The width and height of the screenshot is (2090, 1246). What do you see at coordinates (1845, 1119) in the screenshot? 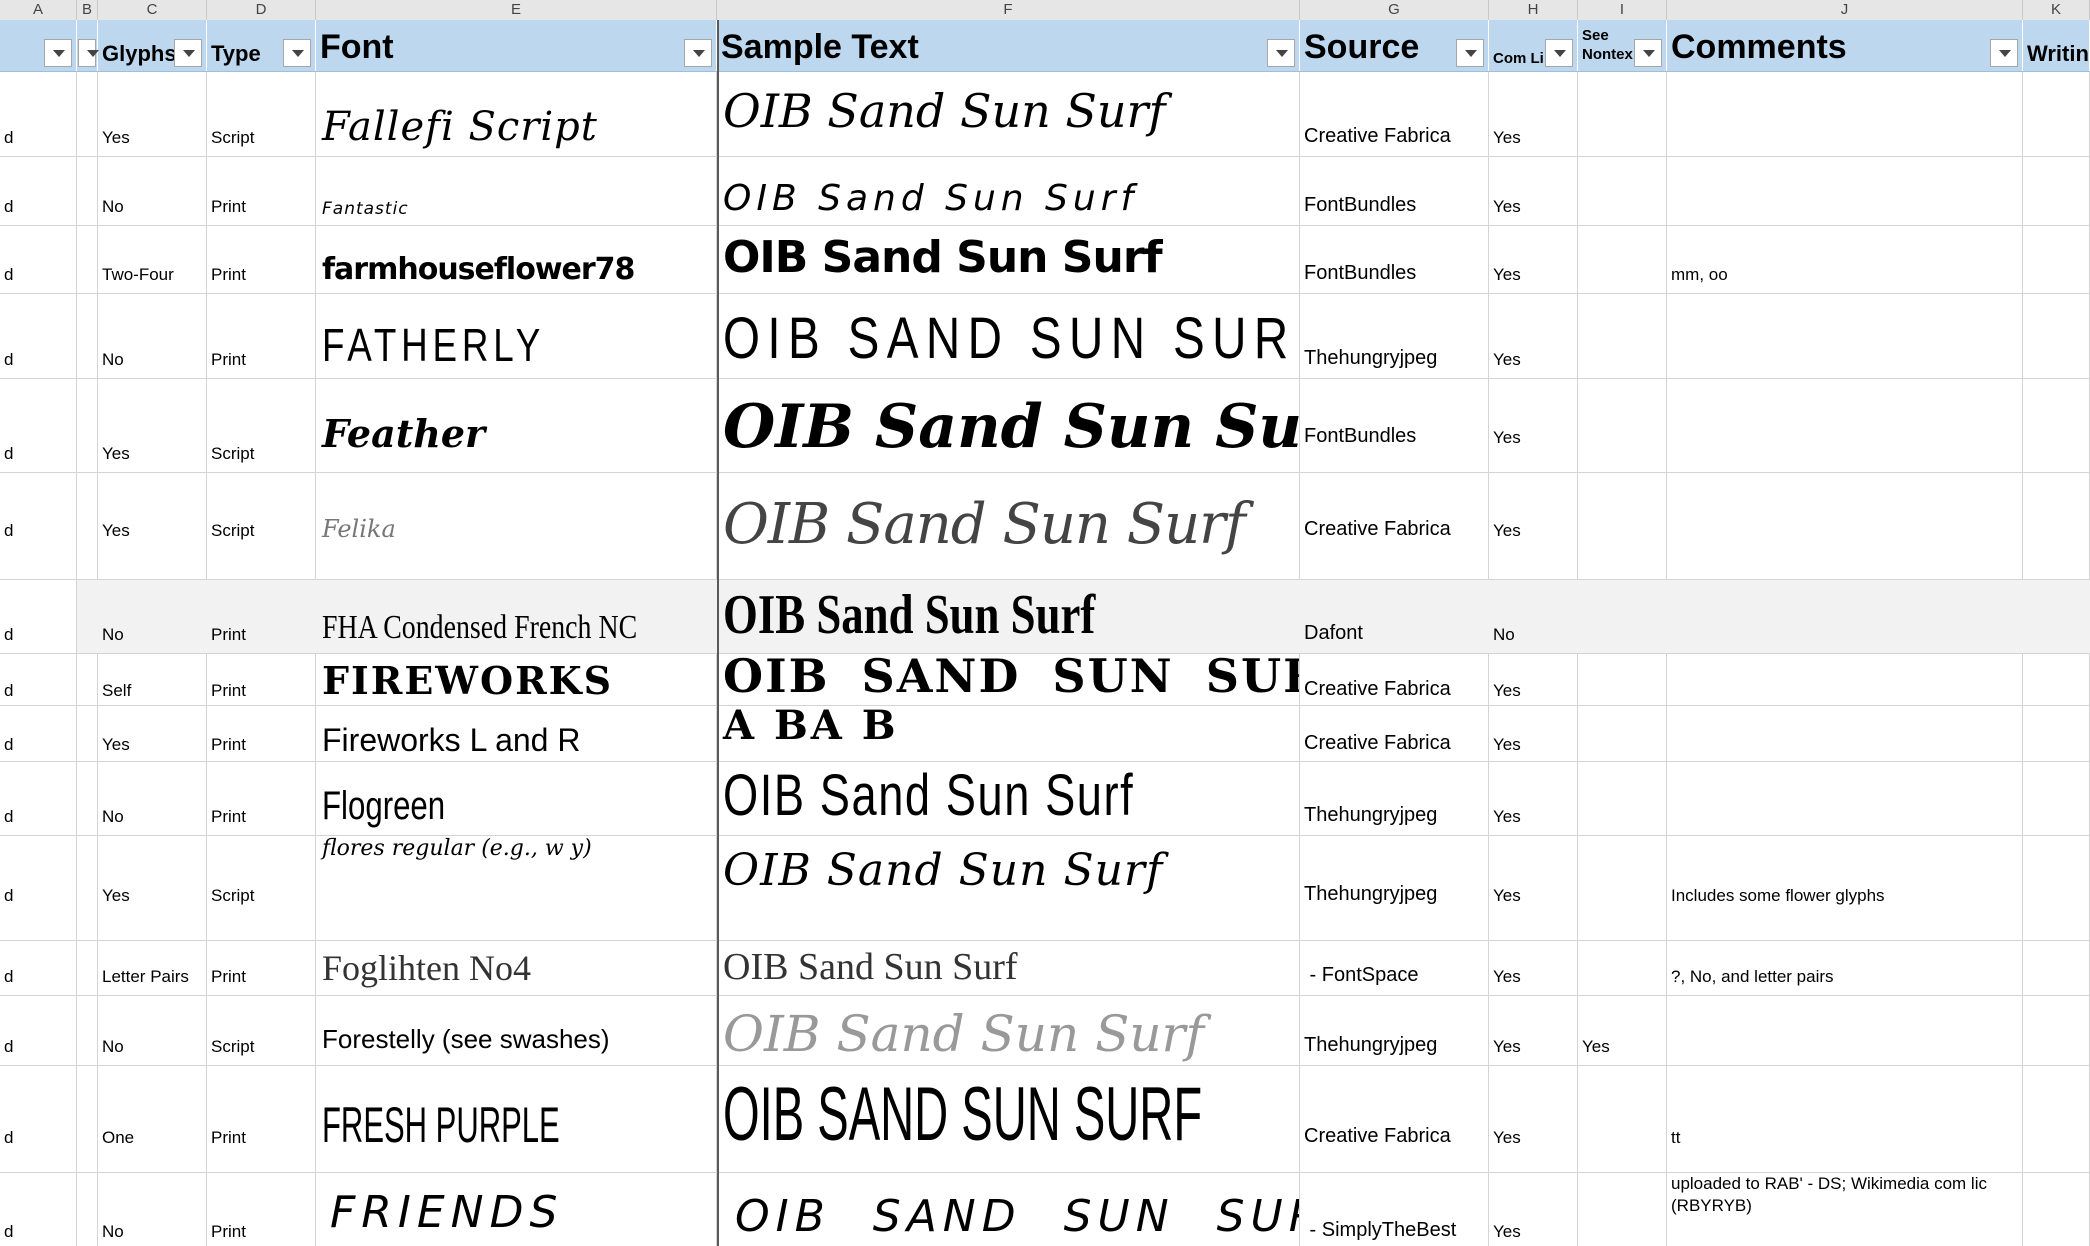
I see `cell-comments: tt` at bounding box center [1845, 1119].